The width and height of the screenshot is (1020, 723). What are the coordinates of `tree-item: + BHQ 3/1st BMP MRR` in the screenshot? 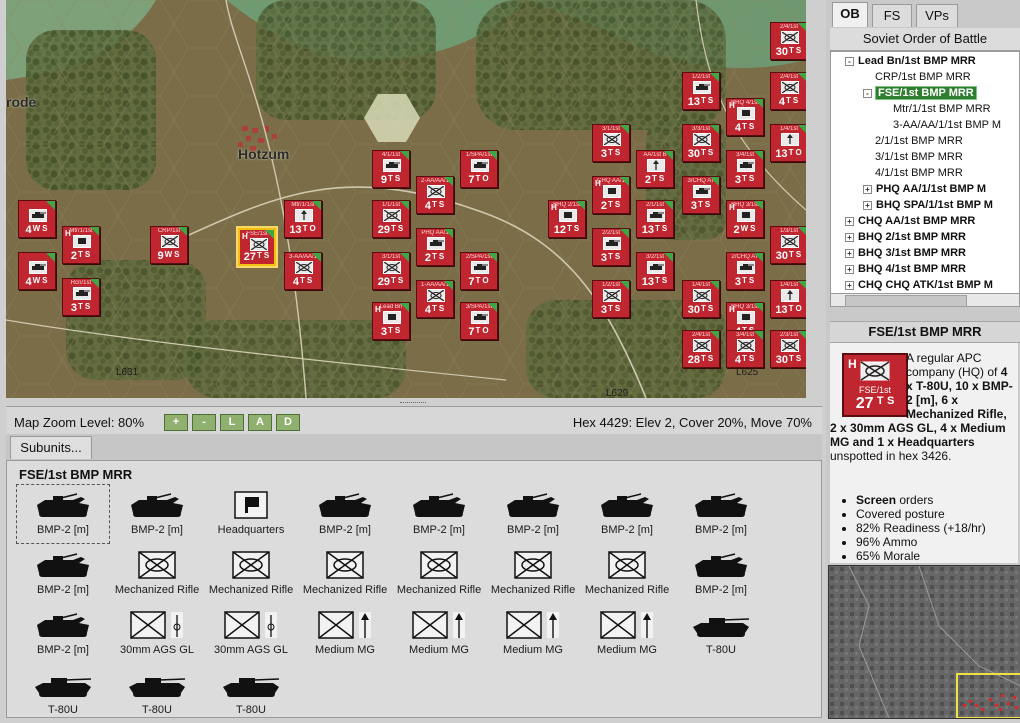 It's located at (905, 253).